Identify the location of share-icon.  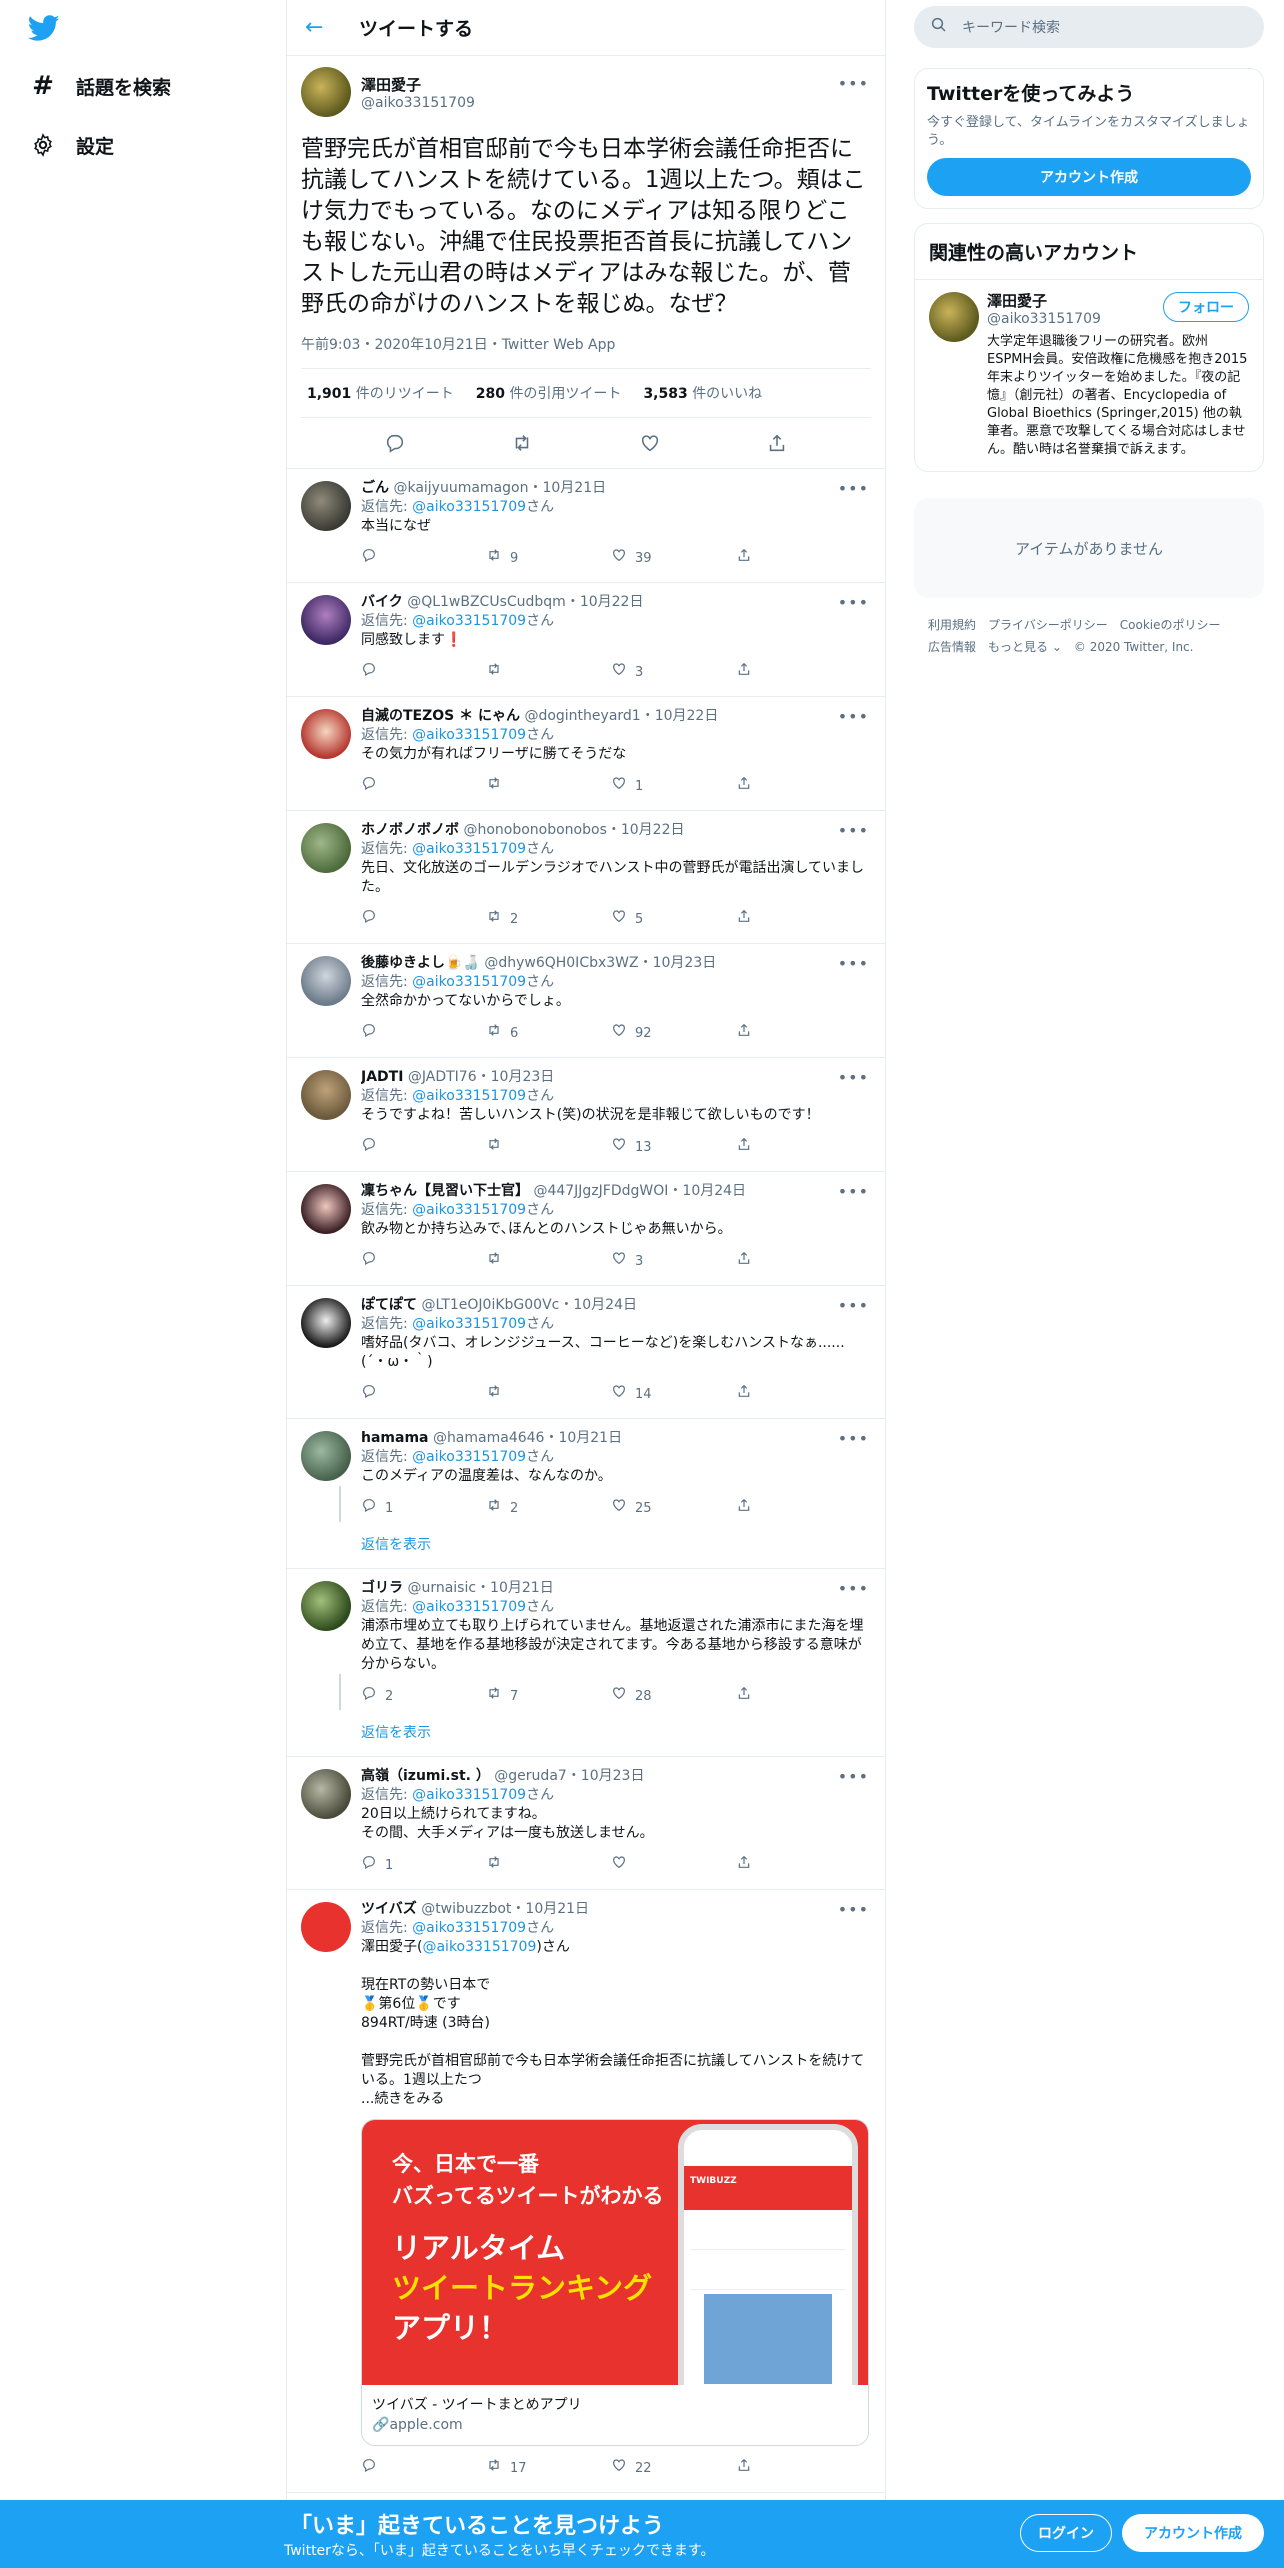
(777, 443).